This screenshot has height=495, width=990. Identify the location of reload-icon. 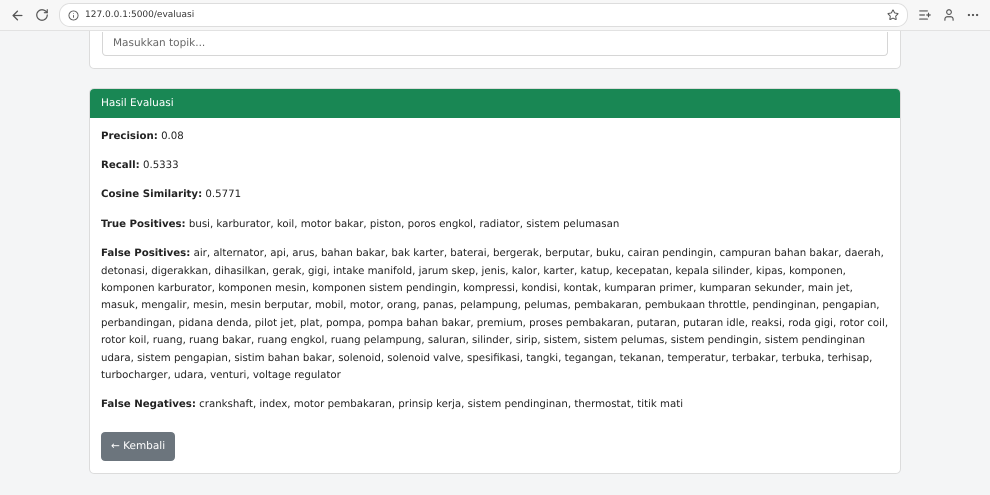
(42, 15).